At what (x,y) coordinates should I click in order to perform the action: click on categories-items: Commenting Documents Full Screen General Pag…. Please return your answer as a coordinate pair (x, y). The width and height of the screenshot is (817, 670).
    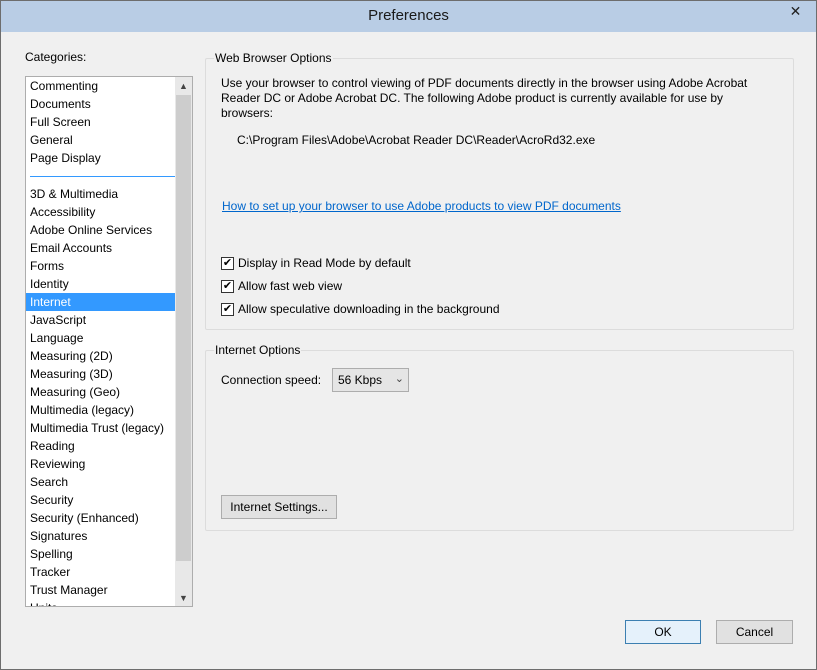
    Looking at the image, I should click on (100, 341).